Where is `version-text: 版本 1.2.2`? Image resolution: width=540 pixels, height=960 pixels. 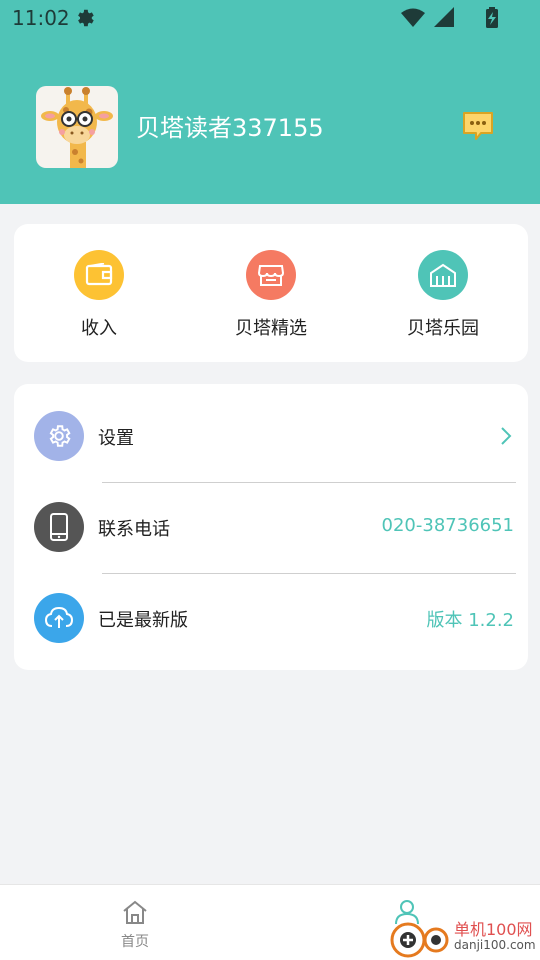 version-text: 版本 1.2.2 is located at coordinates (470, 620).